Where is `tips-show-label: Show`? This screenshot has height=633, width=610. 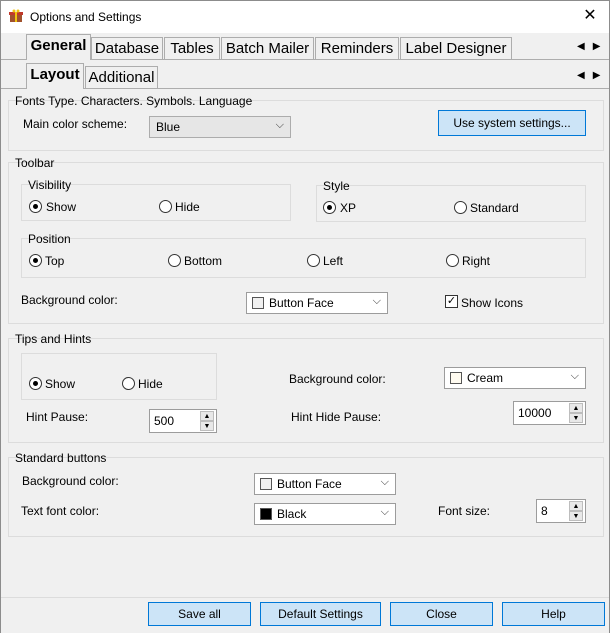 tips-show-label: Show is located at coordinates (60, 384).